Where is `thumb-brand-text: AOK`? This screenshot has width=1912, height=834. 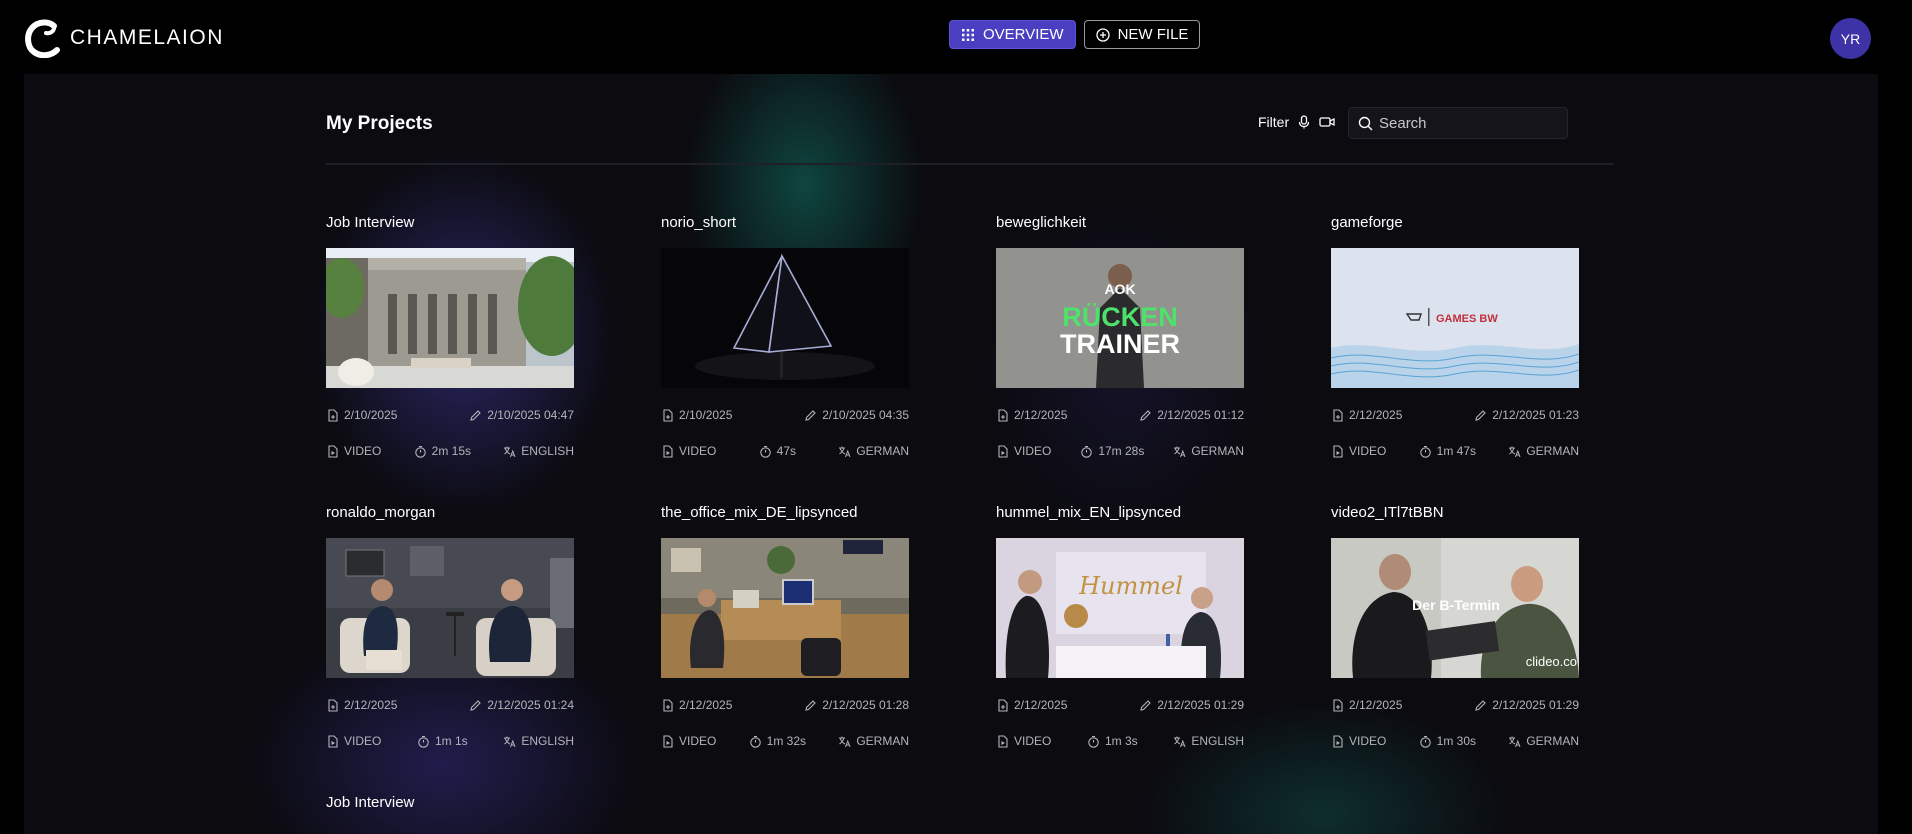 thumb-brand-text: AOK is located at coordinates (1119, 289).